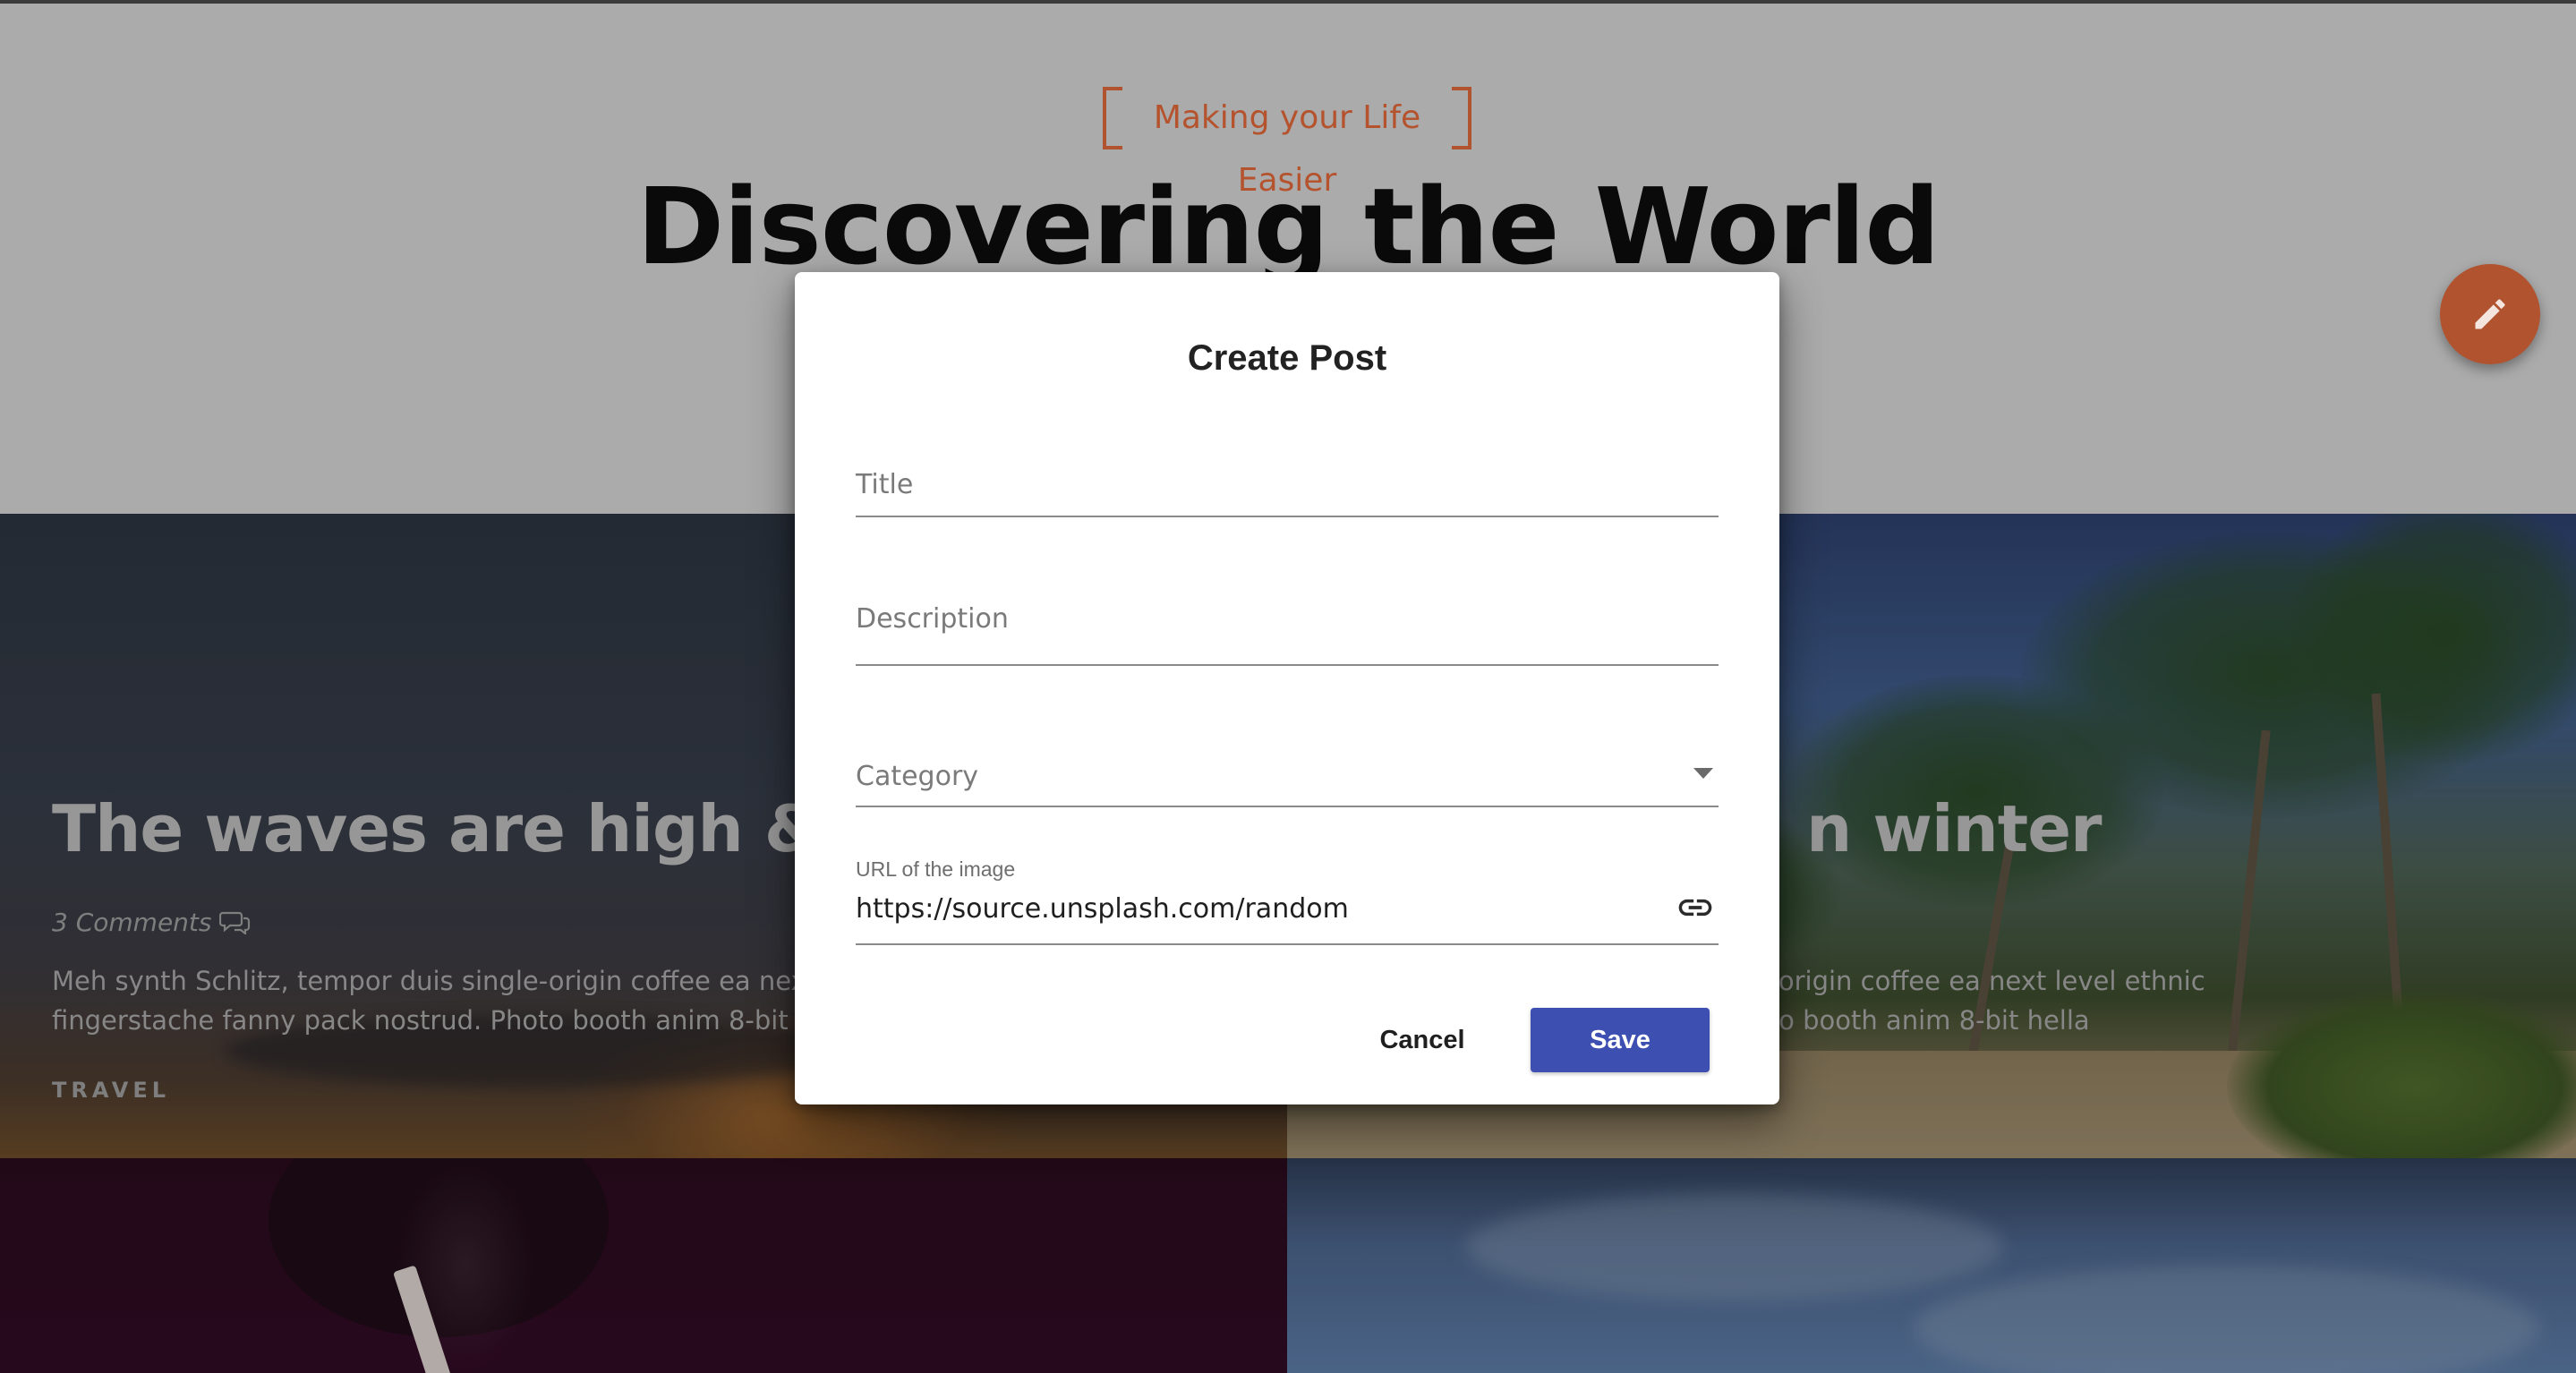 The image size is (2576, 1373). I want to click on image-url-value: https://source.unsplash.com/random, so click(1102, 909).